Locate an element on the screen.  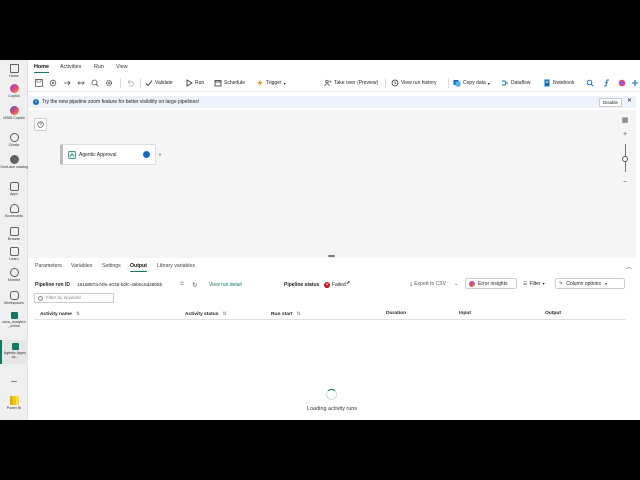
function-button is located at coordinates (607, 83).